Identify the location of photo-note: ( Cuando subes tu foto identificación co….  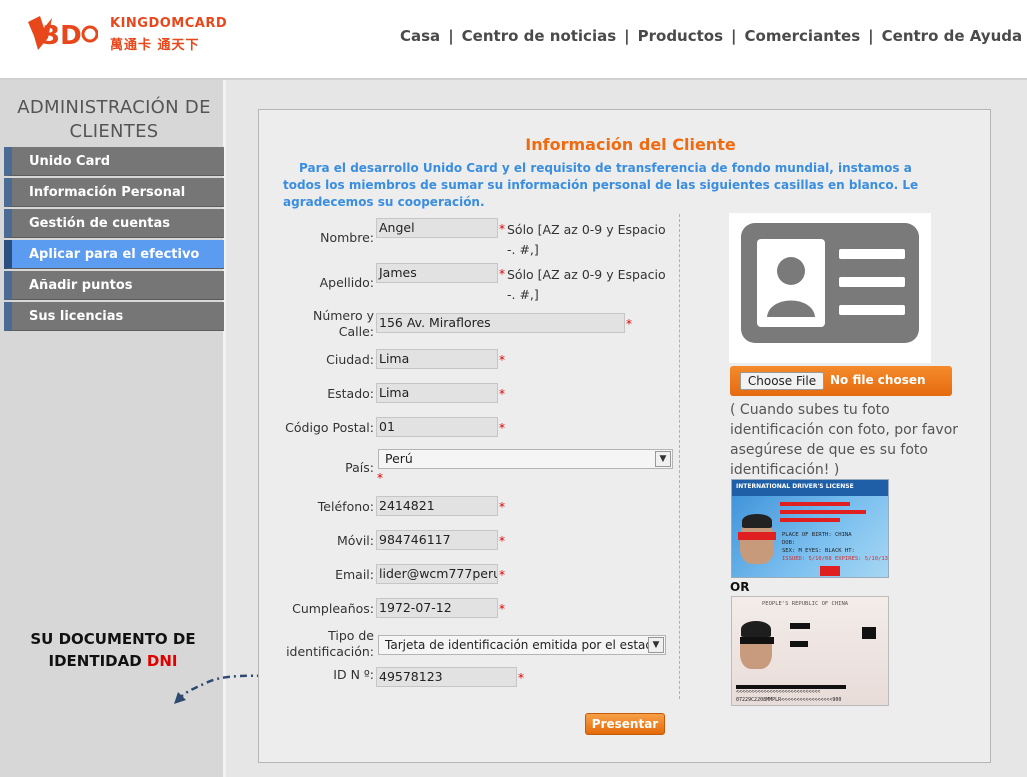
(844, 440).